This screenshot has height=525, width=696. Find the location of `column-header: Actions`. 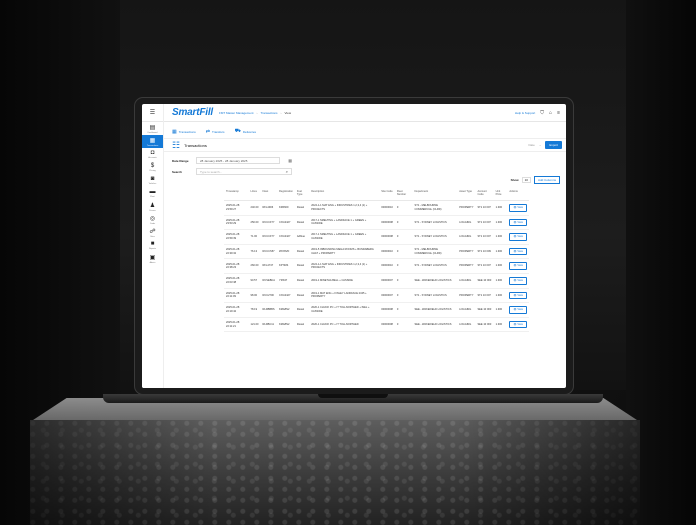

column-header: Actions is located at coordinates (518, 194).